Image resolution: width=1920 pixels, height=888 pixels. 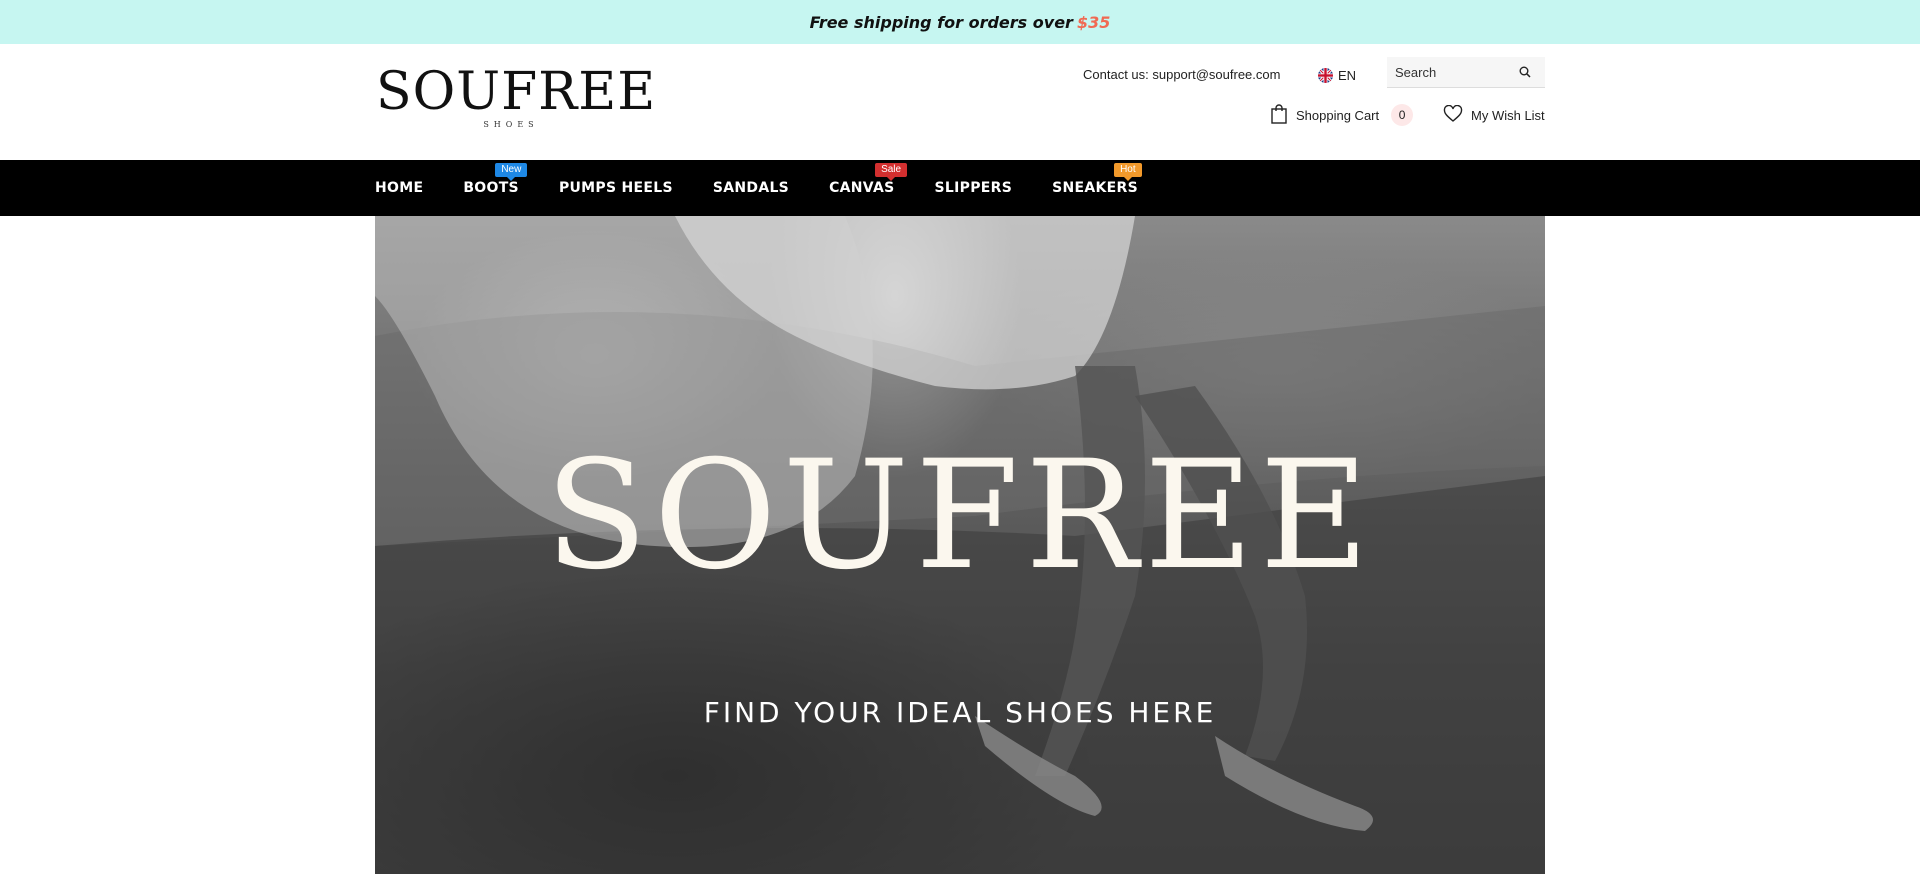 What do you see at coordinates (1450, 72) in the screenshot?
I see `search-input` at bounding box center [1450, 72].